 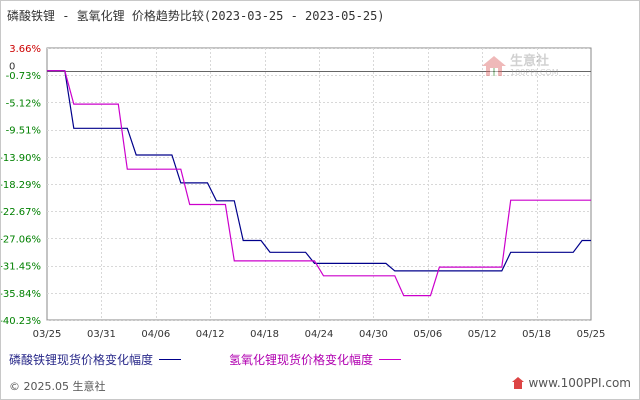 What do you see at coordinates (530, 61) in the screenshot?
I see `watermark-text: 生意社` at bounding box center [530, 61].